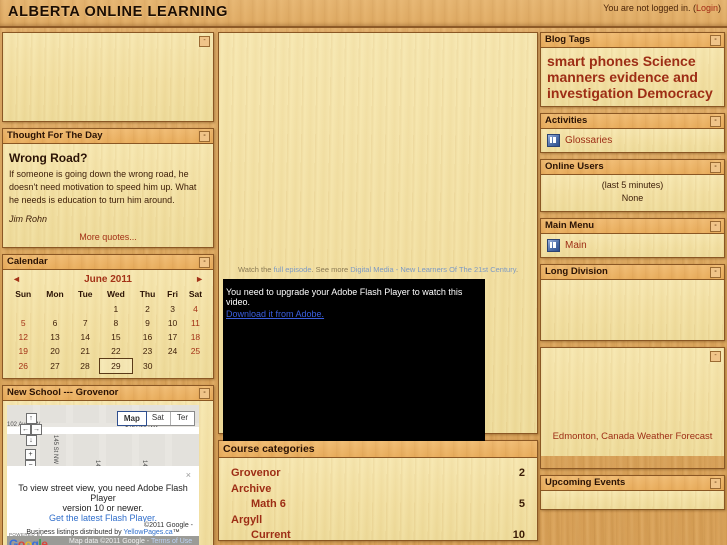 The width and height of the screenshot is (727, 545). What do you see at coordinates (251, 490) in the screenshot?
I see `course-category-name: Archive` at bounding box center [251, 490].